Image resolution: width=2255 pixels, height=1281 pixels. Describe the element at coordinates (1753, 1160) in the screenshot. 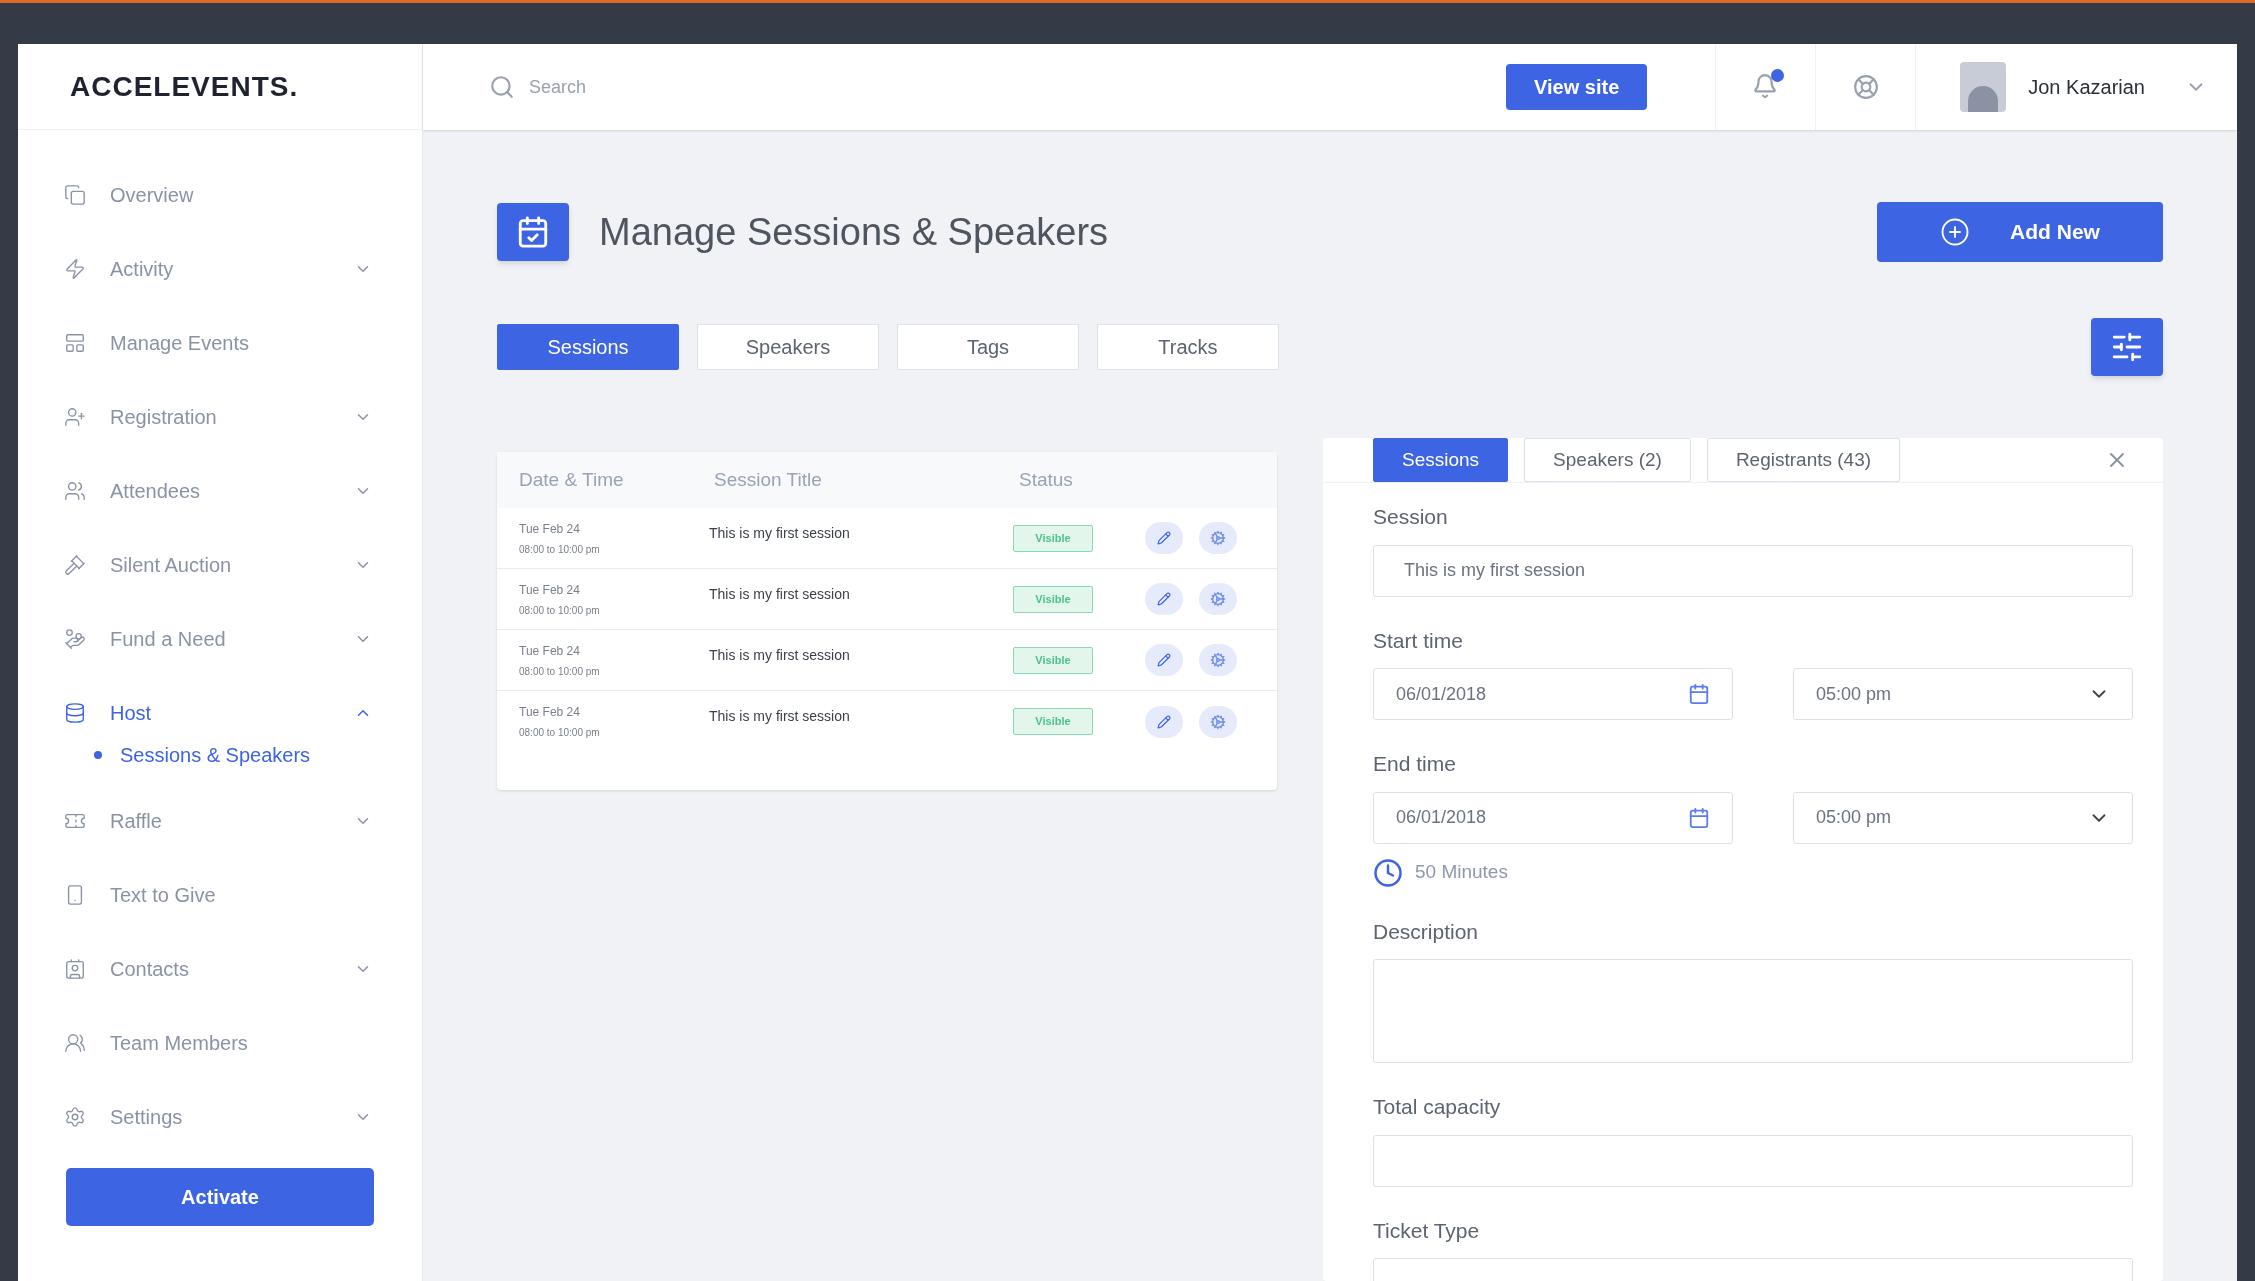

I see `text-field` at that location.